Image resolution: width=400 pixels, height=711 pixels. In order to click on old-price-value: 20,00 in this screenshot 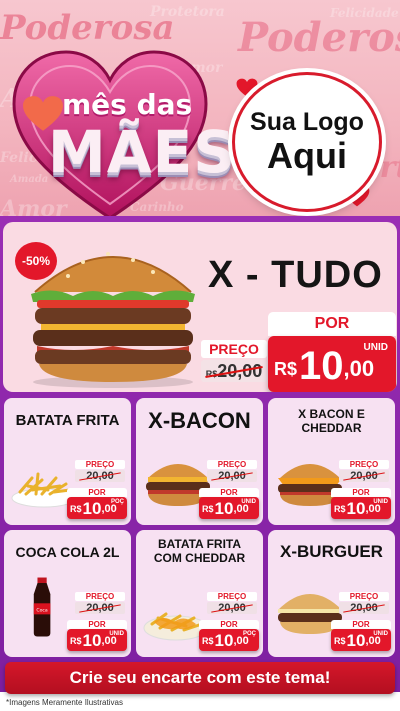, I will do `click(240, 371)`.